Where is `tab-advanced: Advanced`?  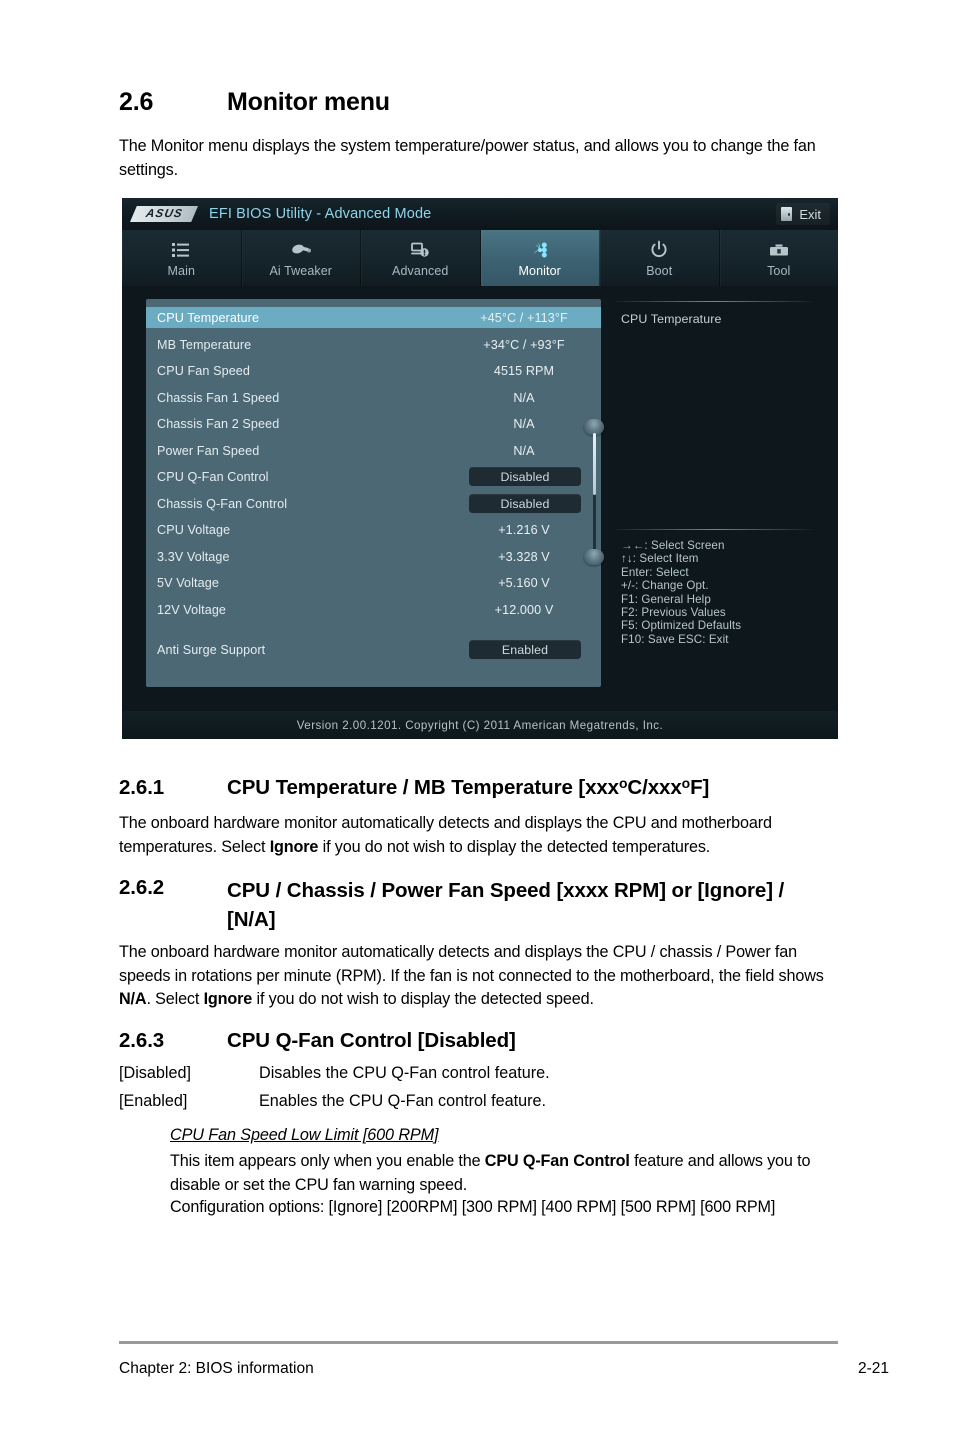 tab-advanced: Advanced is located at coordinates (421, 258).